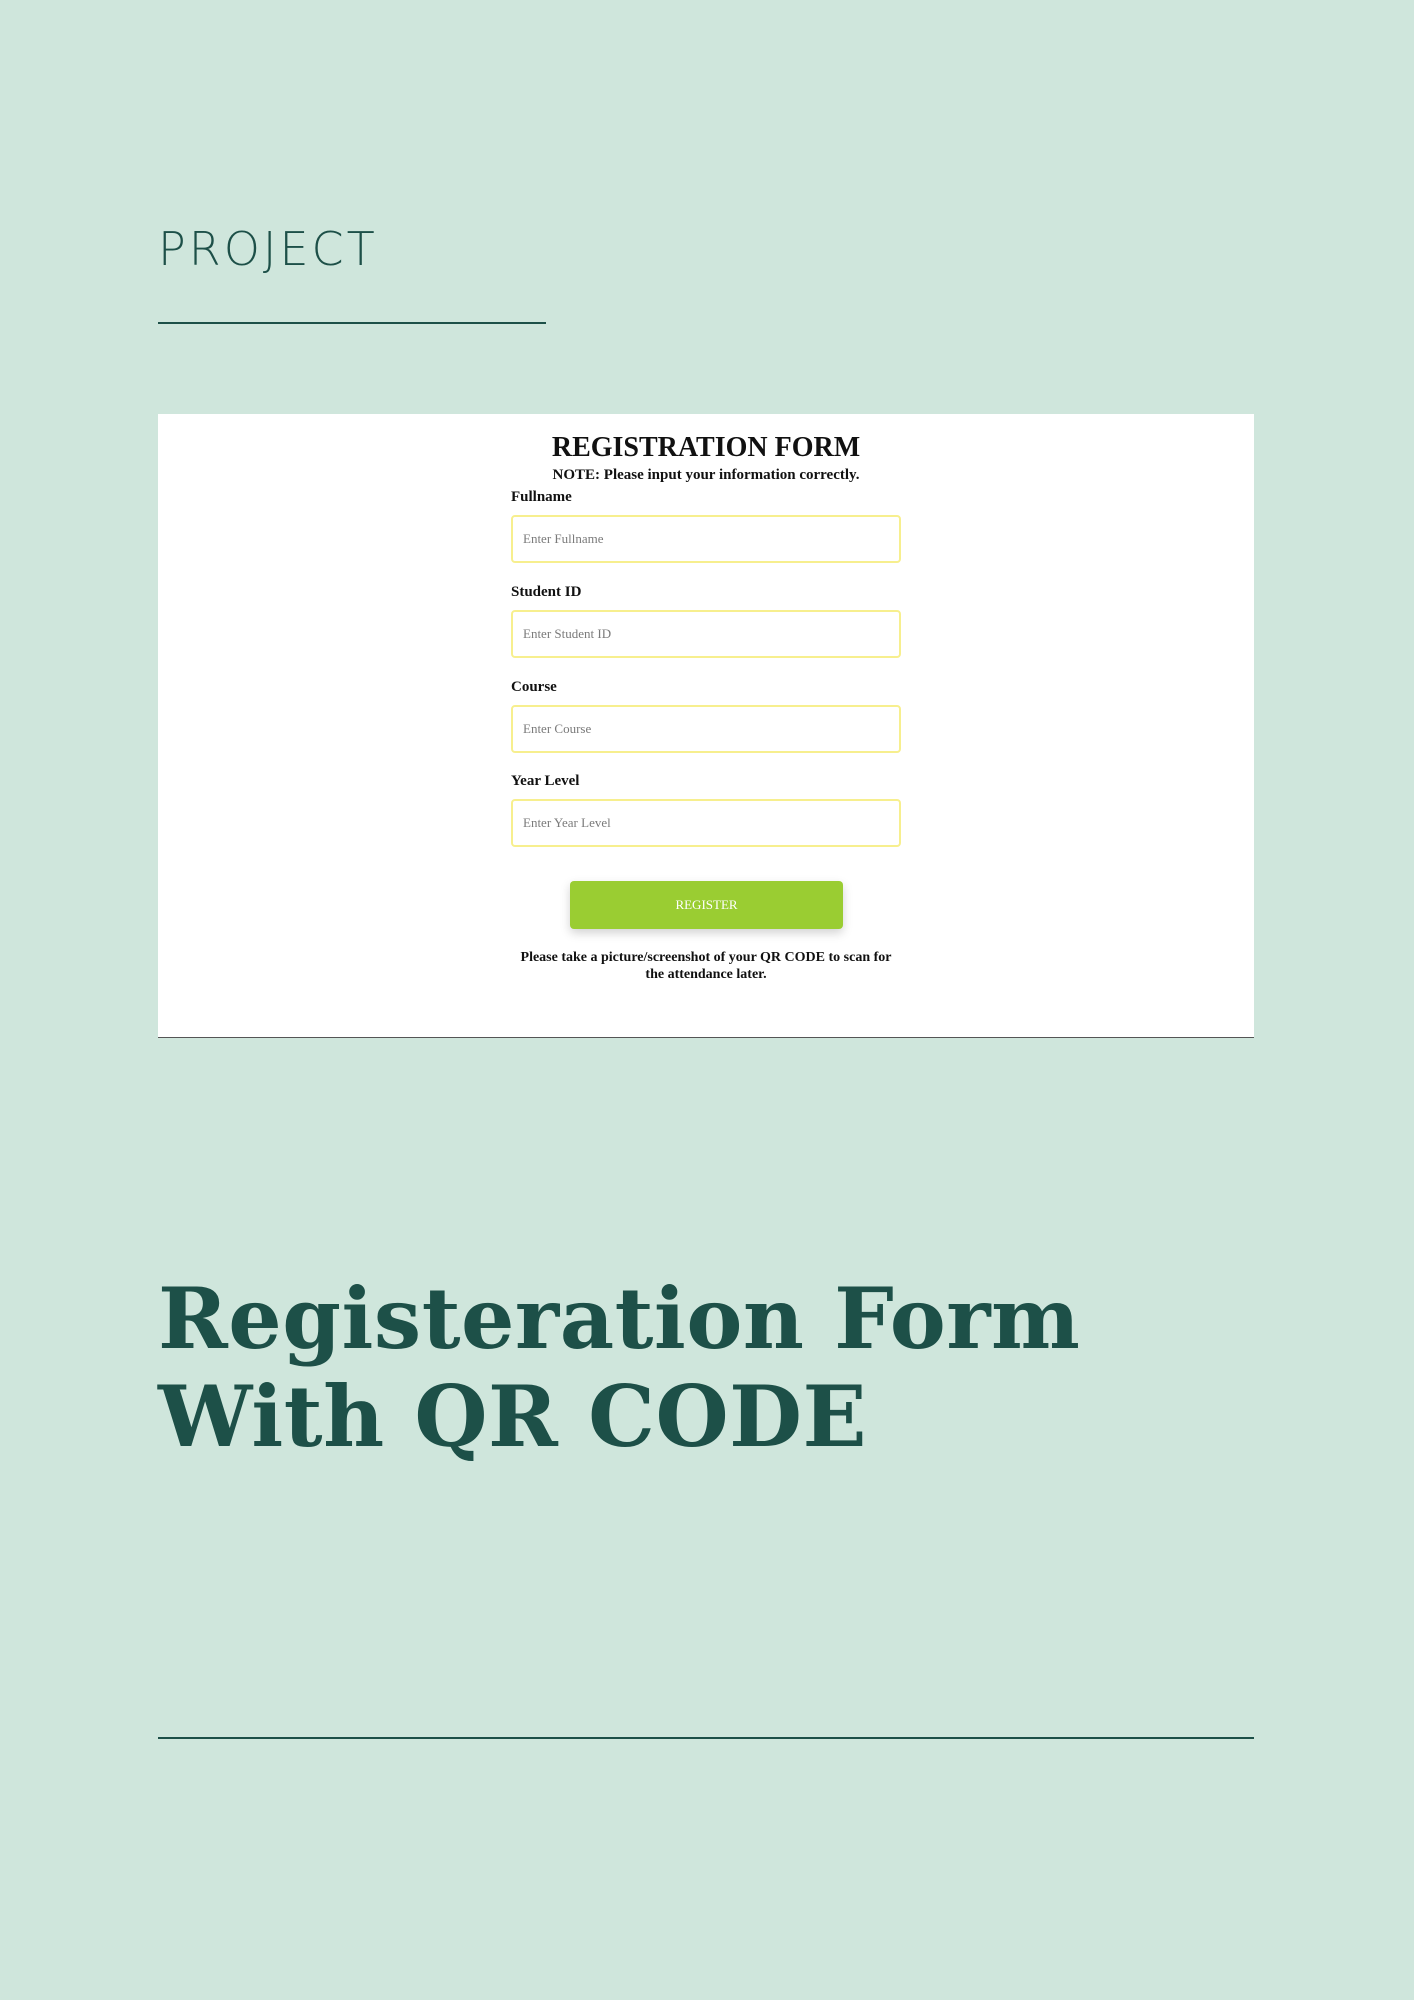  I want to click on student-id-input, so click(706, 634).